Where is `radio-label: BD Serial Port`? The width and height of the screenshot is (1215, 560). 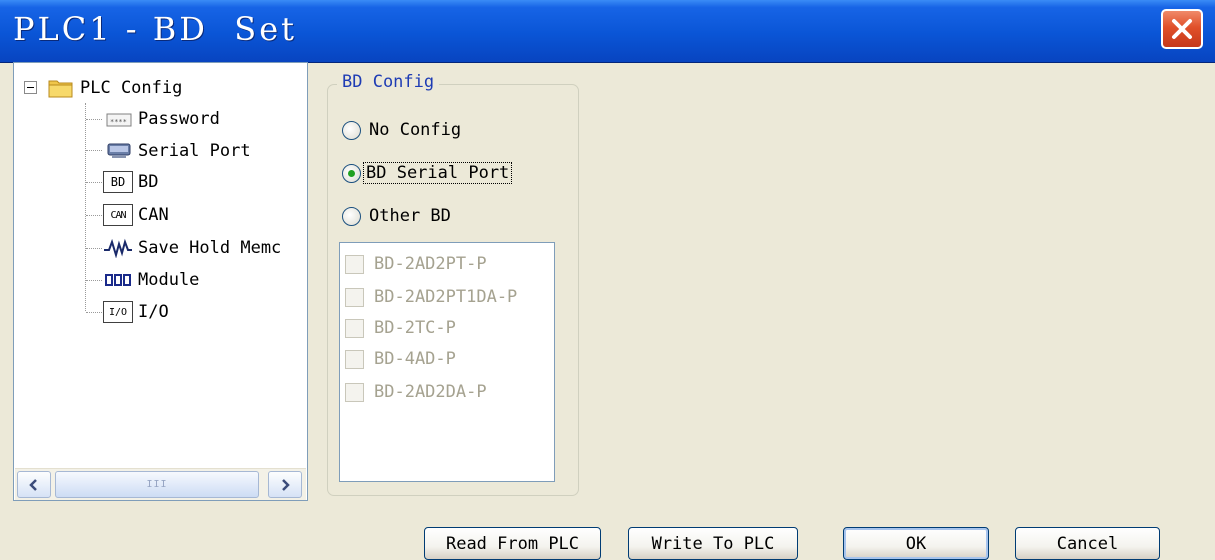 radio-label: BD Serial Port is located at coordinates (438, 173).